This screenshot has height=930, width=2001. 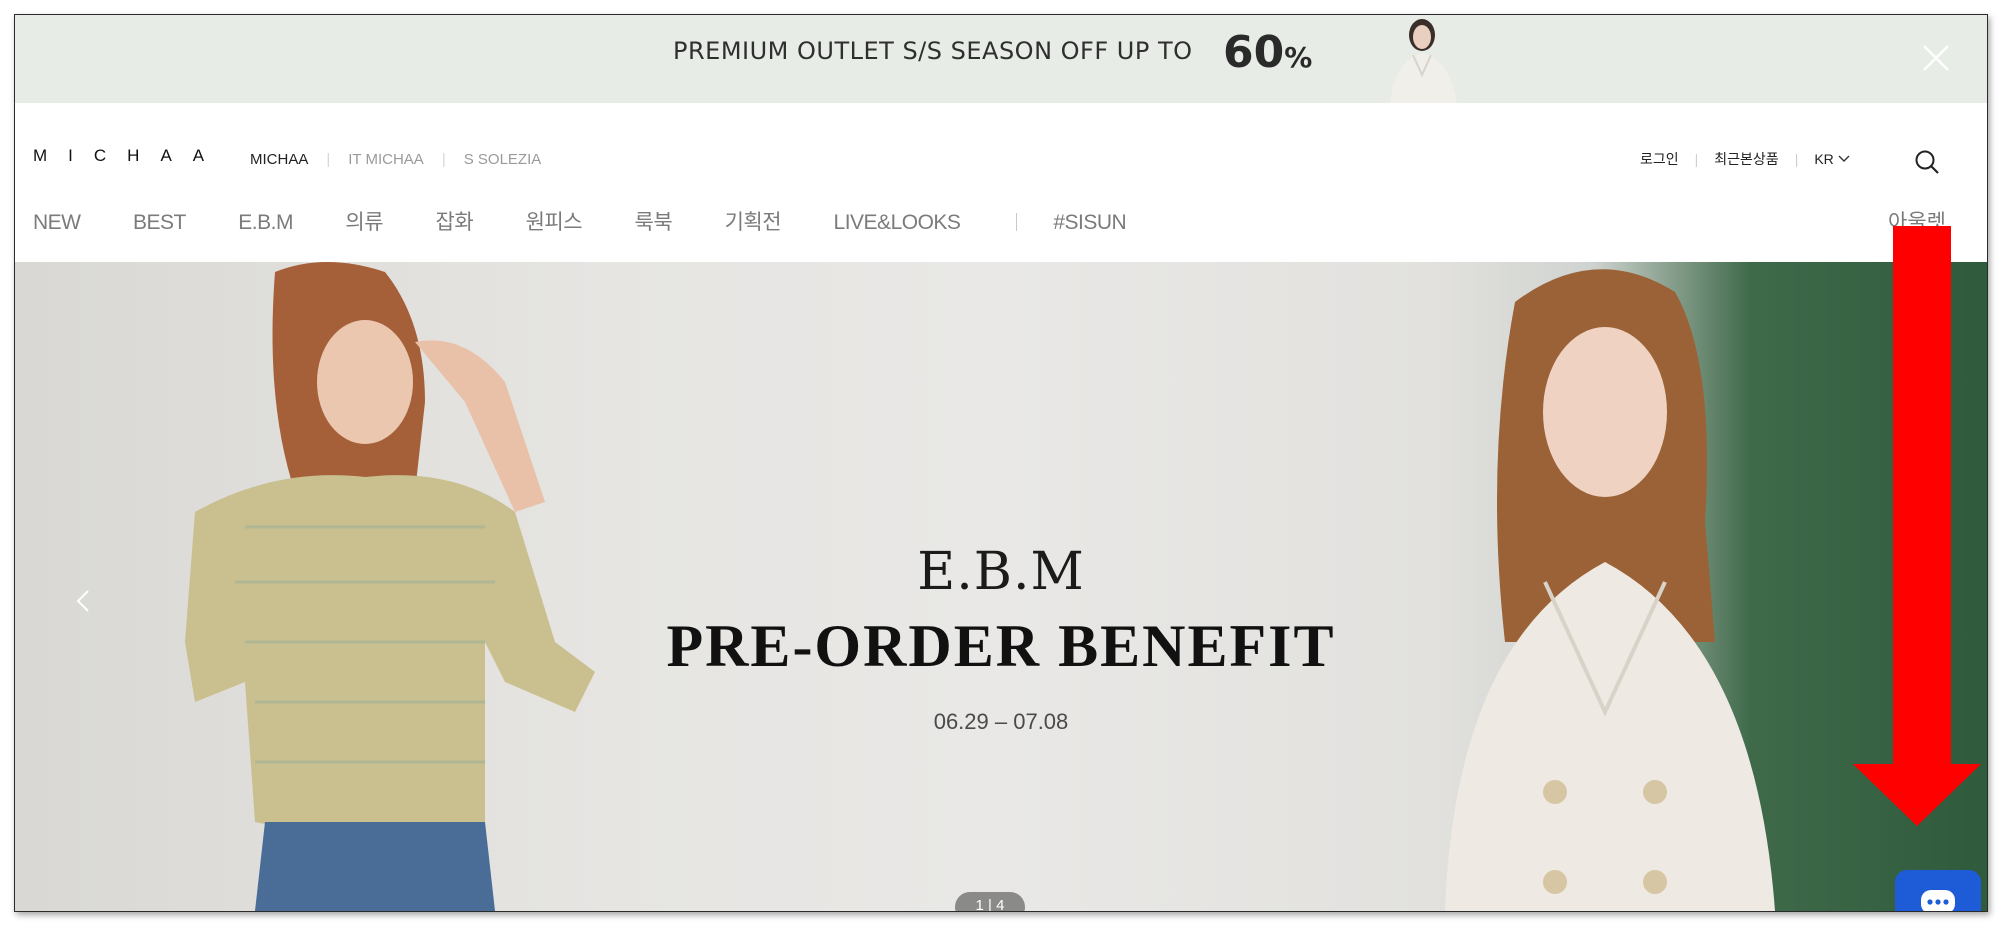 What do you see at coordinates (1001, 572) in the screenshot?
I see `hero-brand-logo: E.B.M` at bounding box center [1001, 572].